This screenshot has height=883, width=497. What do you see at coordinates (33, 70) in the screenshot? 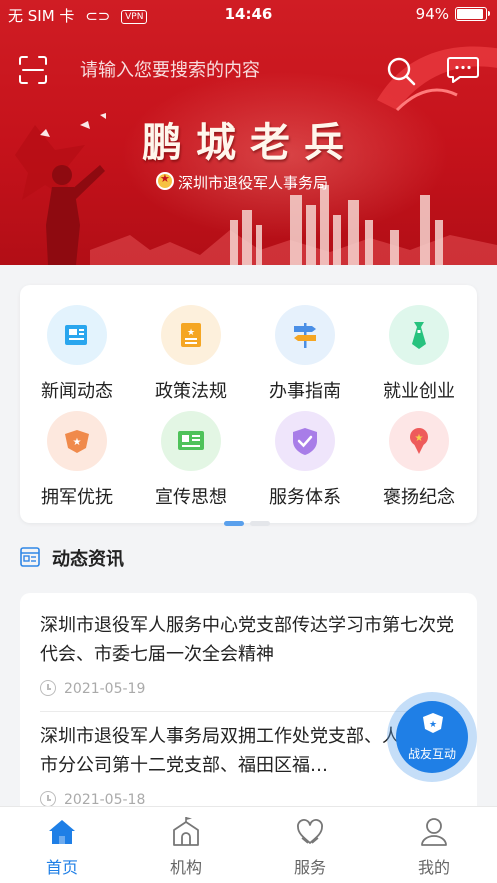
I see `scan-icon` at bounding box center [33, 70].